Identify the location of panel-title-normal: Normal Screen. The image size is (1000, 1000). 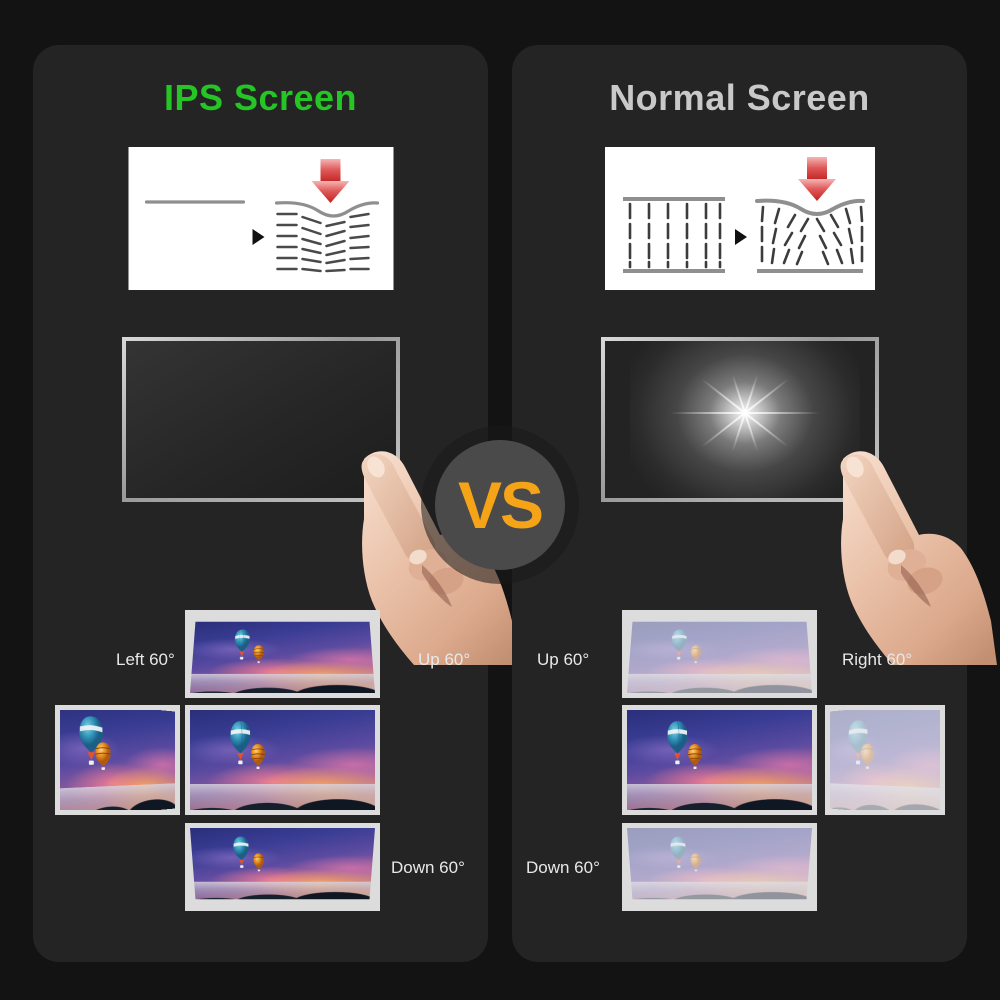
(739, 97).